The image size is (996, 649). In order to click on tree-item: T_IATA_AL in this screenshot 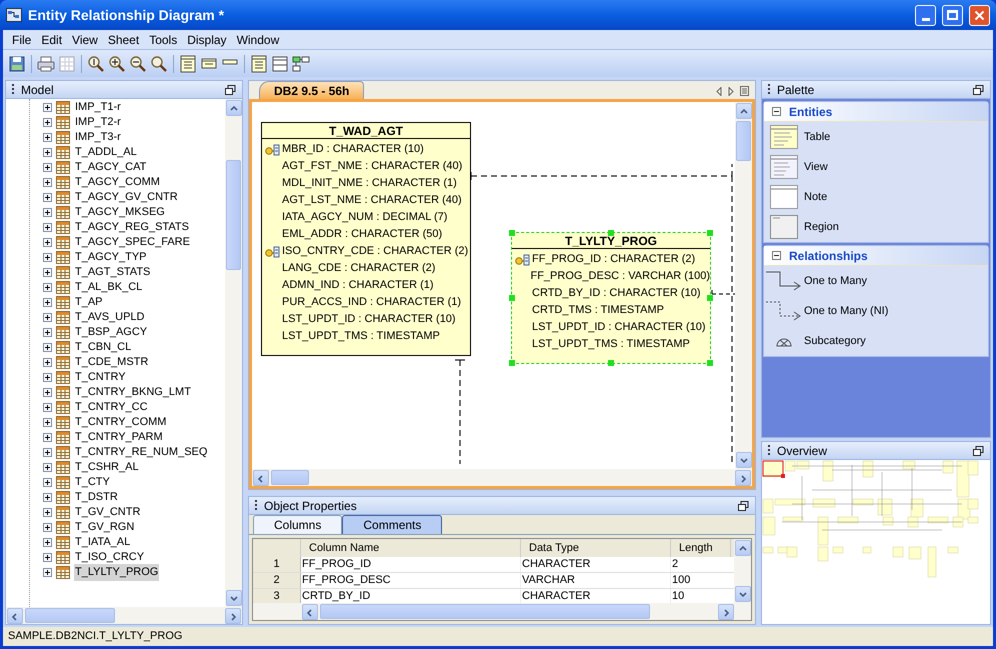, I will do `click(103, 542)`.